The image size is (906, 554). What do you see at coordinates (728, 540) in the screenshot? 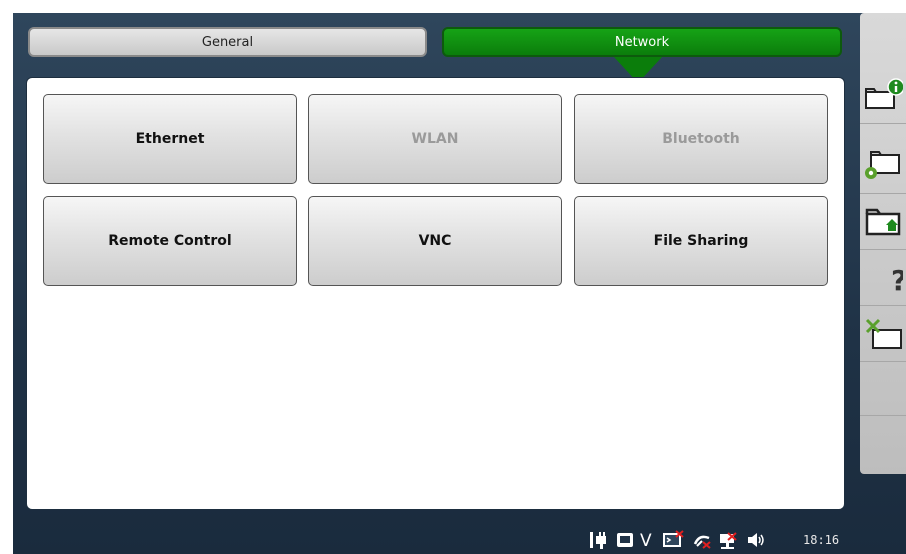
I see `network-disconnected-icon` at bounding box center [728, 540].